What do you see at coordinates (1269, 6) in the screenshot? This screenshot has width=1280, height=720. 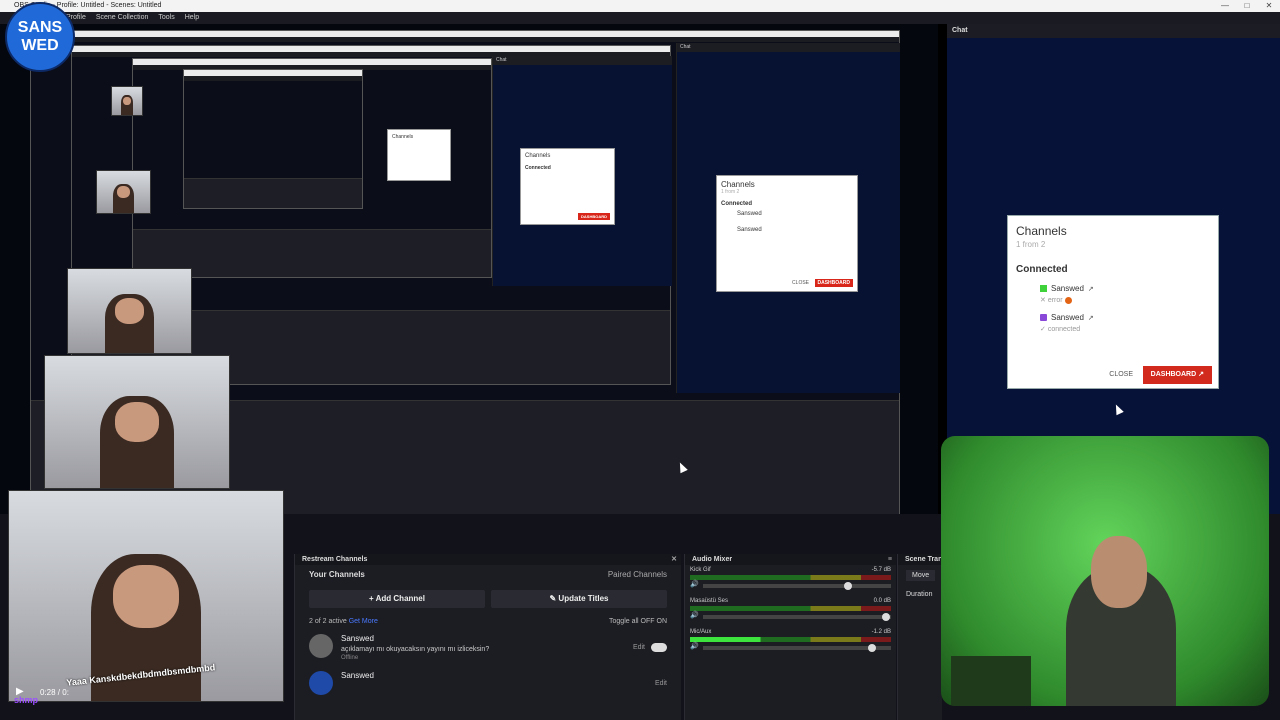 I see `close-icon: ✕` at bounding box center [1269, 6].